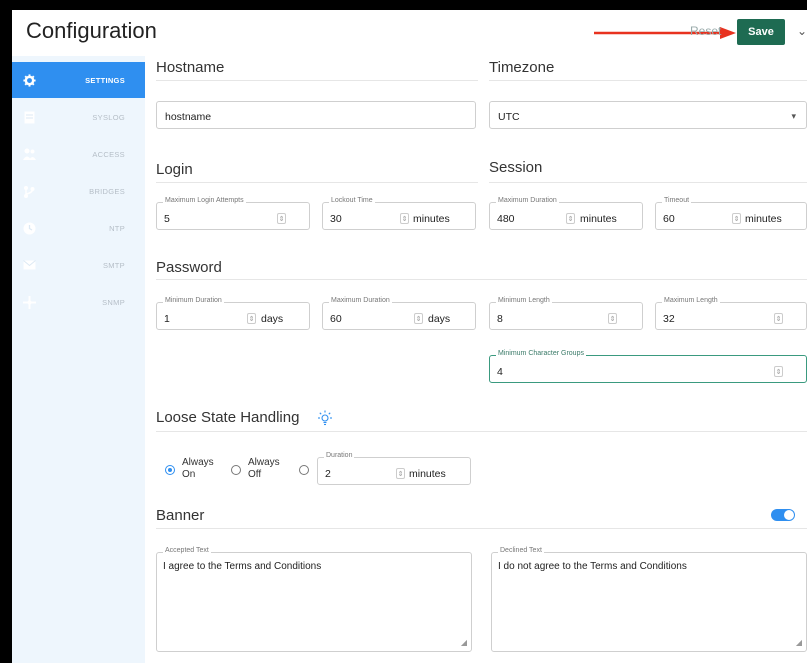 Image resolution: width=807 pixels, height=663 pixels. Describe the element at coordinates (352, 200) in the screenshot. I see `field-label: Lockout Time` at that location.